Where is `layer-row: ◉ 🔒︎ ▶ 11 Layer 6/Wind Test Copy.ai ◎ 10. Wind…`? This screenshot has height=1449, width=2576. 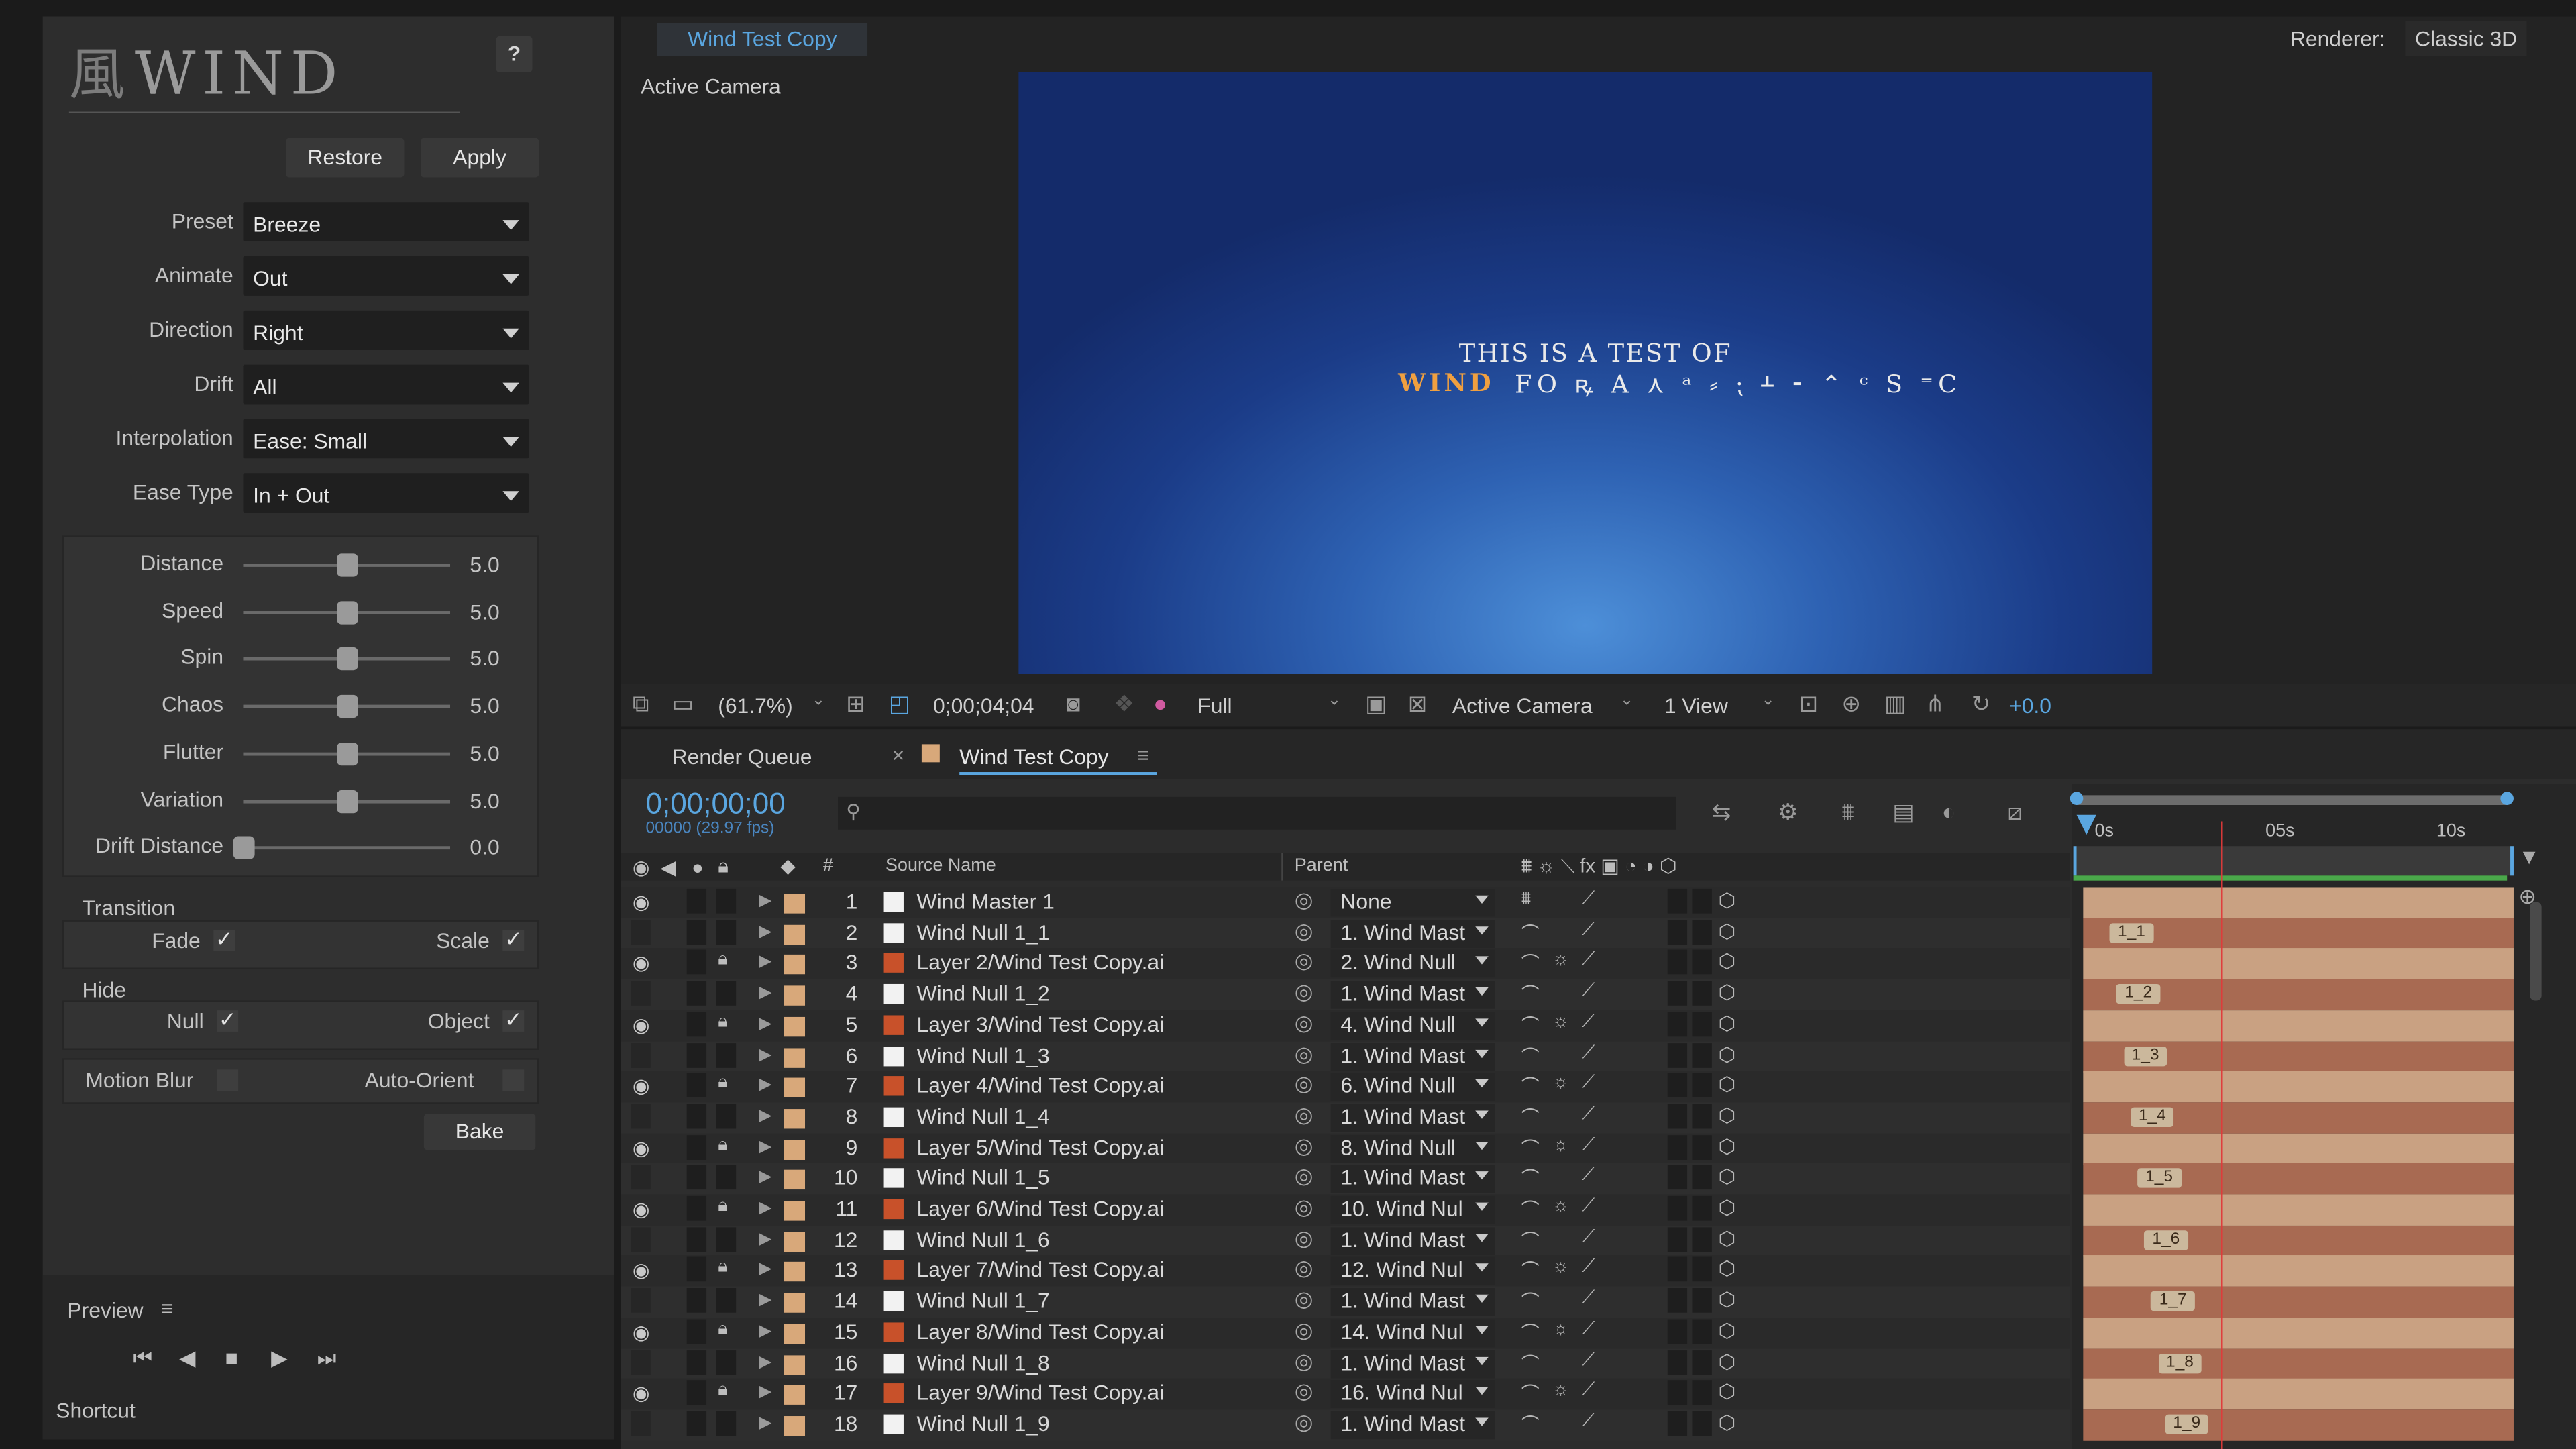 layer-row: ◉ 🔒︎ ▶ 11 Layer 6/Wind Test Copy.ai ◎ 10. Wind… is located at coordinates (1345, 1210).